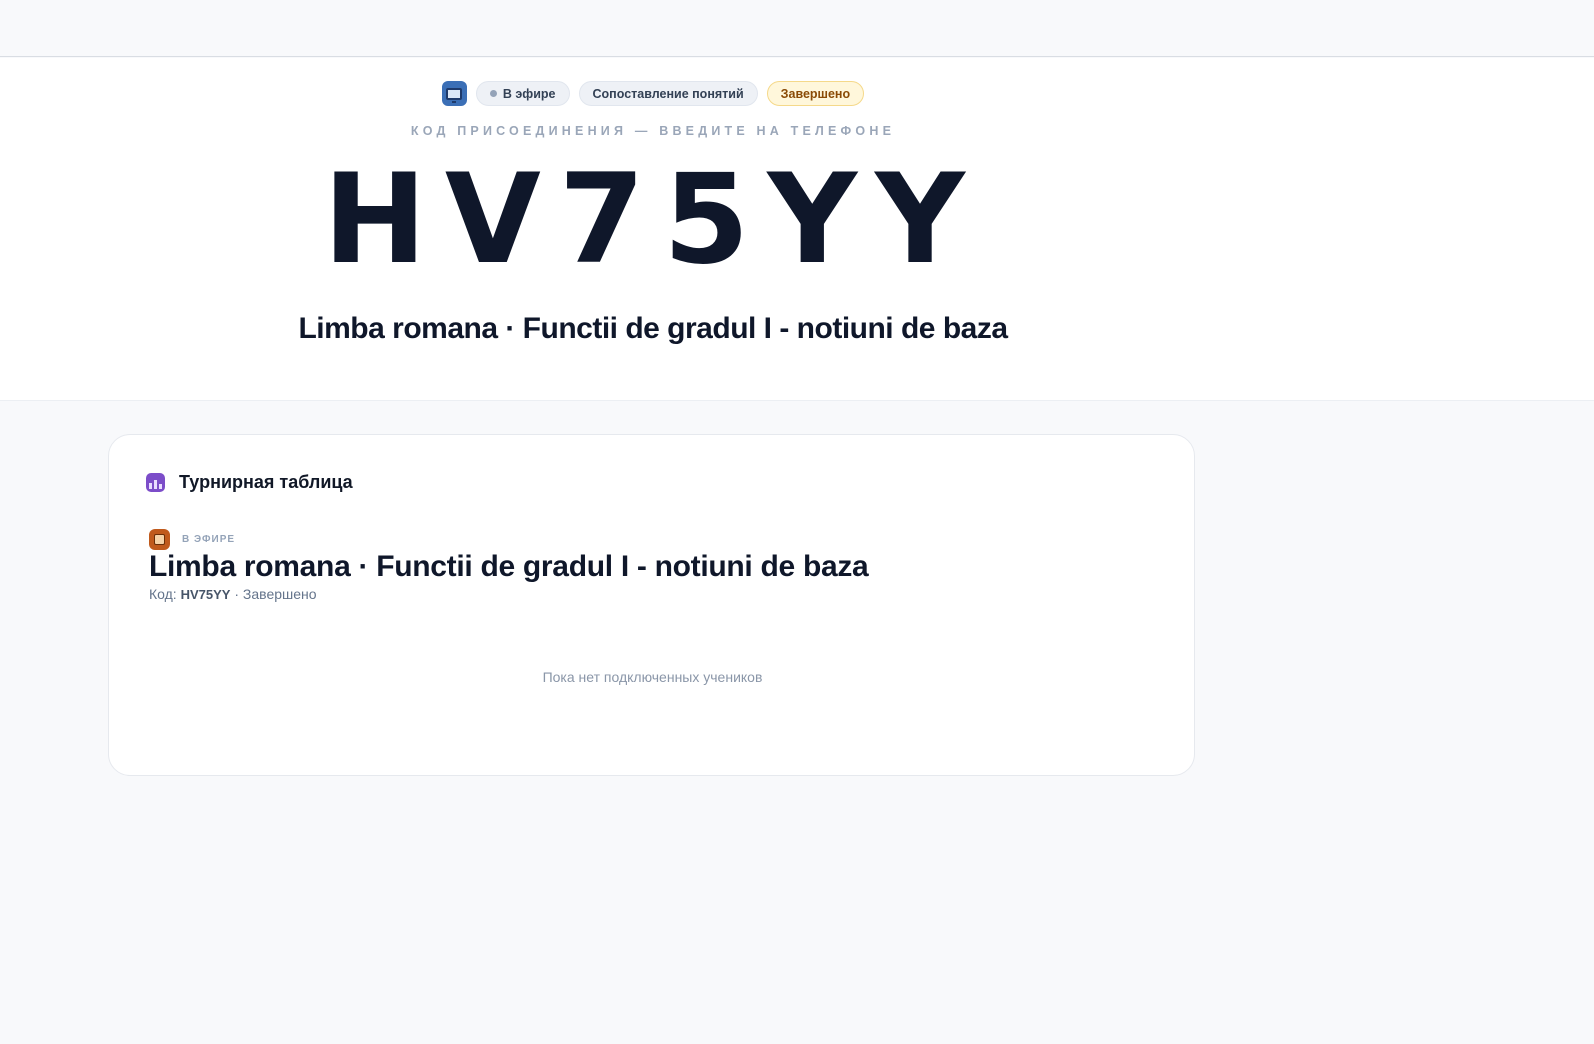 This screenshot has width=1594, height=1044. What do you see at coordinates (163, 594) in the screenshot?
I see `session-code-label: Код:` at bounding box center [163, 594].